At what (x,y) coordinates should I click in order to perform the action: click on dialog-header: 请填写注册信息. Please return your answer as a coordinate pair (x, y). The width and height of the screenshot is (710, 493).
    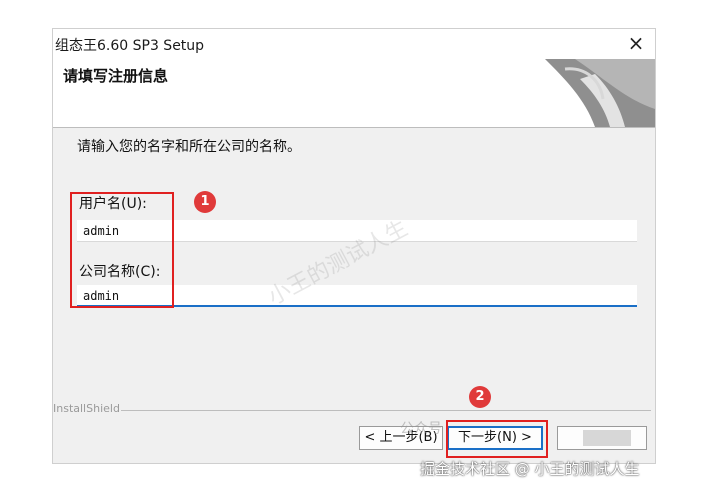
    Looking at the image, I should click on (354, 93).